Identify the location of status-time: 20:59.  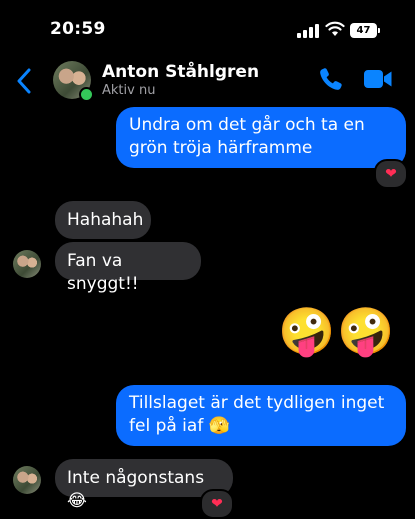
(78, 29).